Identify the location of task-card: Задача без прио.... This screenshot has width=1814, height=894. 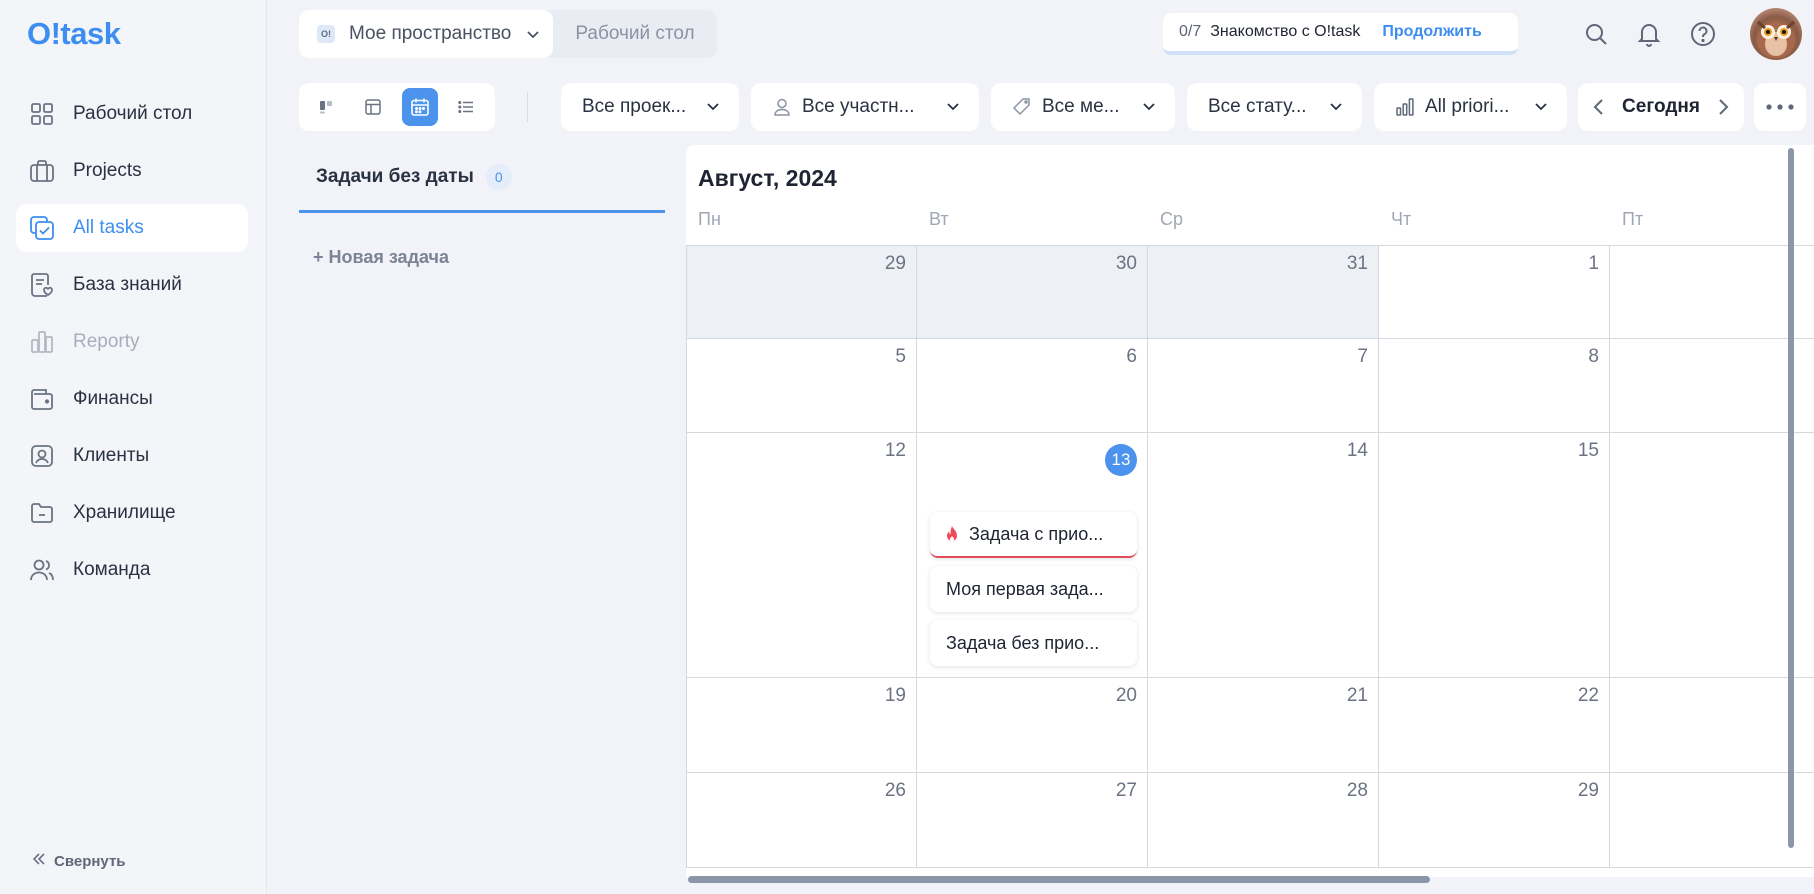
(1033, 643).